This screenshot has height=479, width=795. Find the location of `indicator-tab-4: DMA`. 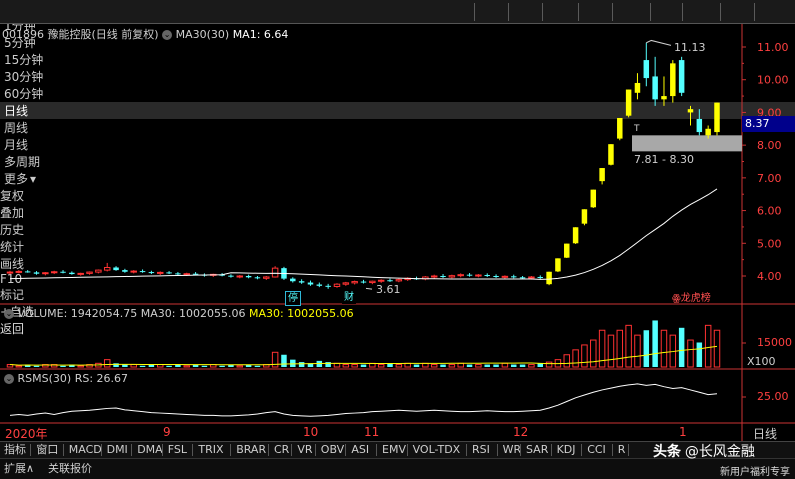

indicator-tab-4: DMA is located at coordinates (150, 450).